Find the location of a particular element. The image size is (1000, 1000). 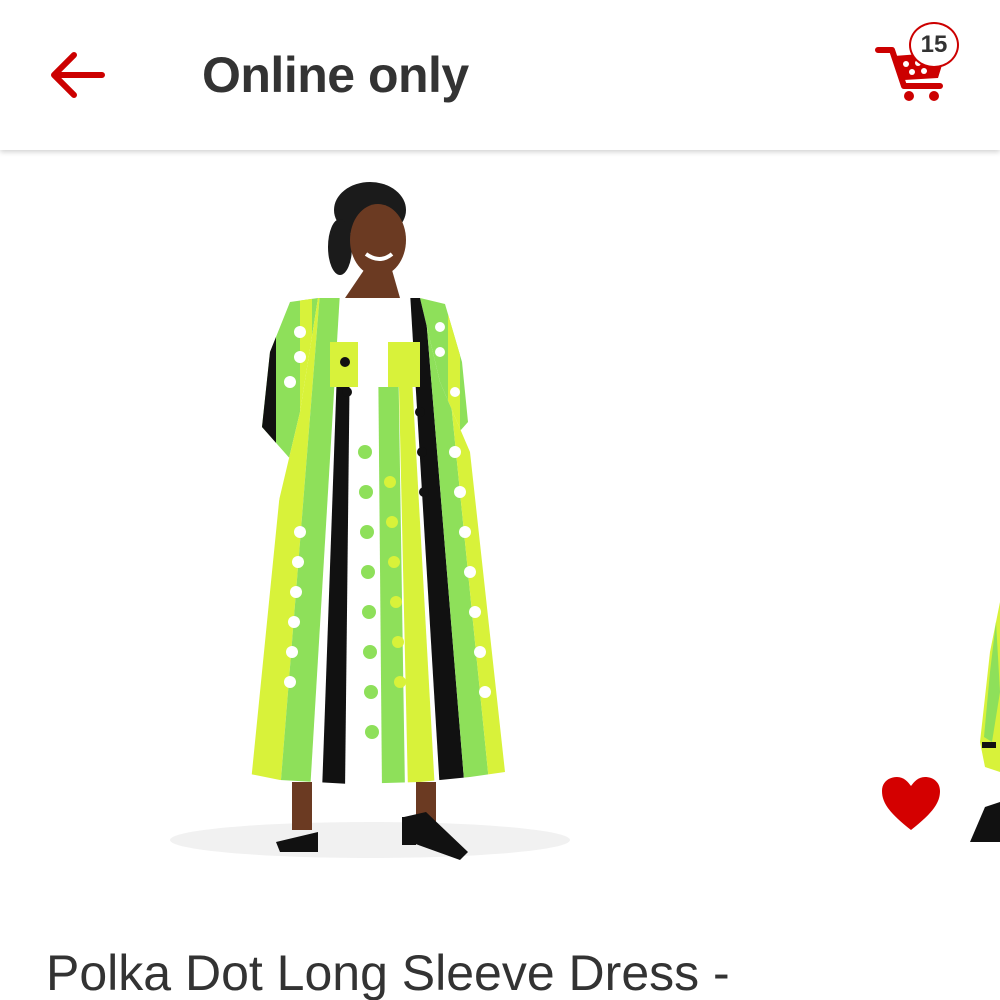

arrow-left-icon is located at coordinates (78, 75).